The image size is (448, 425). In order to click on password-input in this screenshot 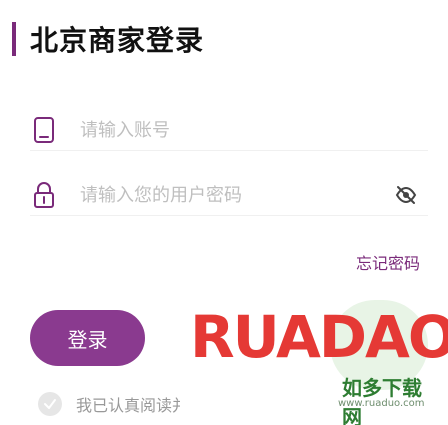, I will do `click(236, 195)`.